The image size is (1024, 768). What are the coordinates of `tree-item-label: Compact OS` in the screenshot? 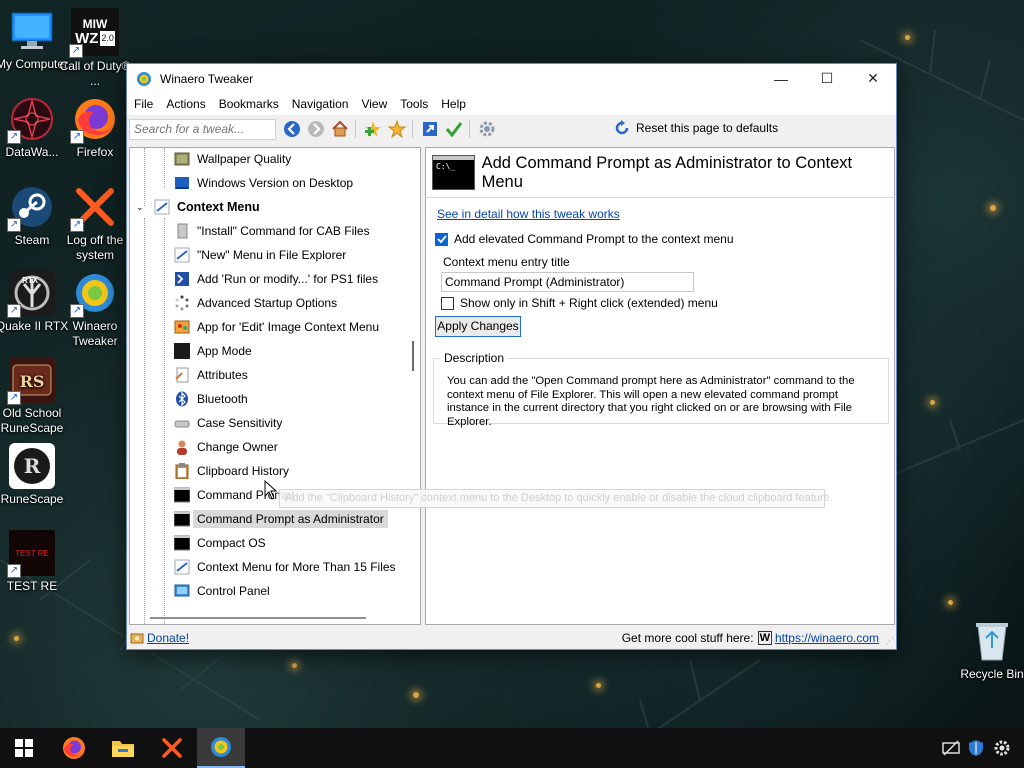 It's located at (231, 543).